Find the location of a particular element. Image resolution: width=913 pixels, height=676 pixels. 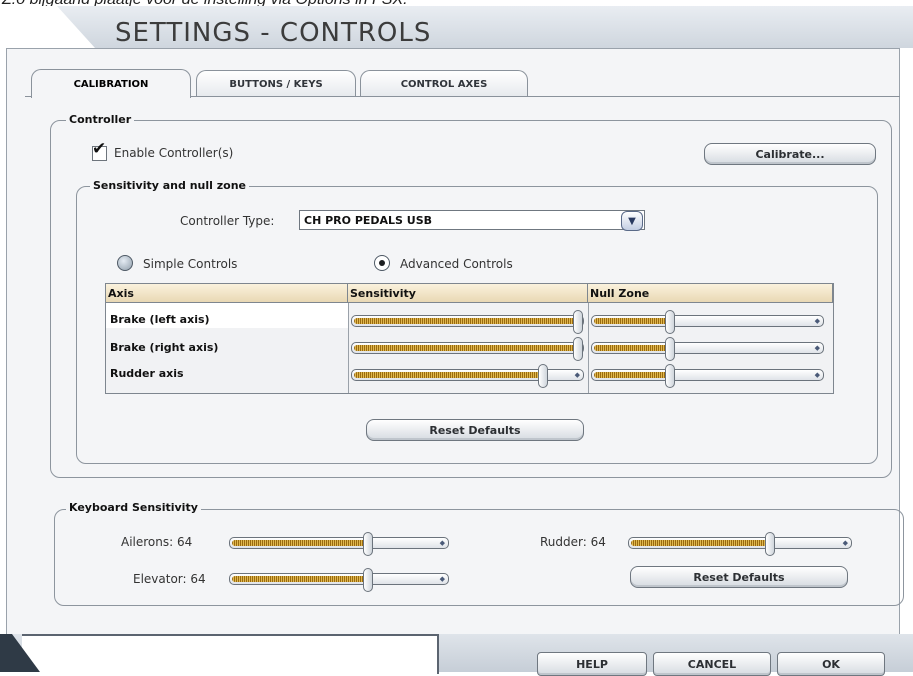

elevator-slider: ◆ is located at coordinates (339, 580).